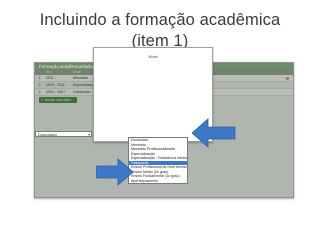 This screenshot has width=320, height=240. I want to click on arrow-left-icon, so click(214, 133).